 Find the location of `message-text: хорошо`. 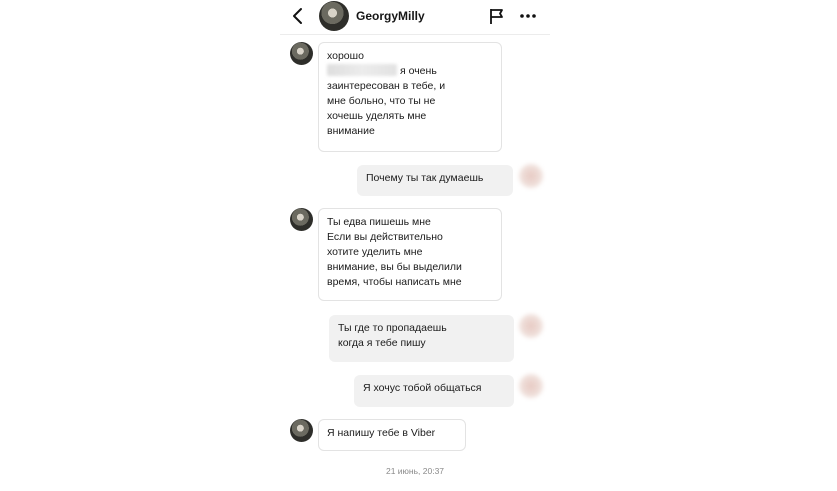

message-text: хорошо is located at coordinates (345, 56).